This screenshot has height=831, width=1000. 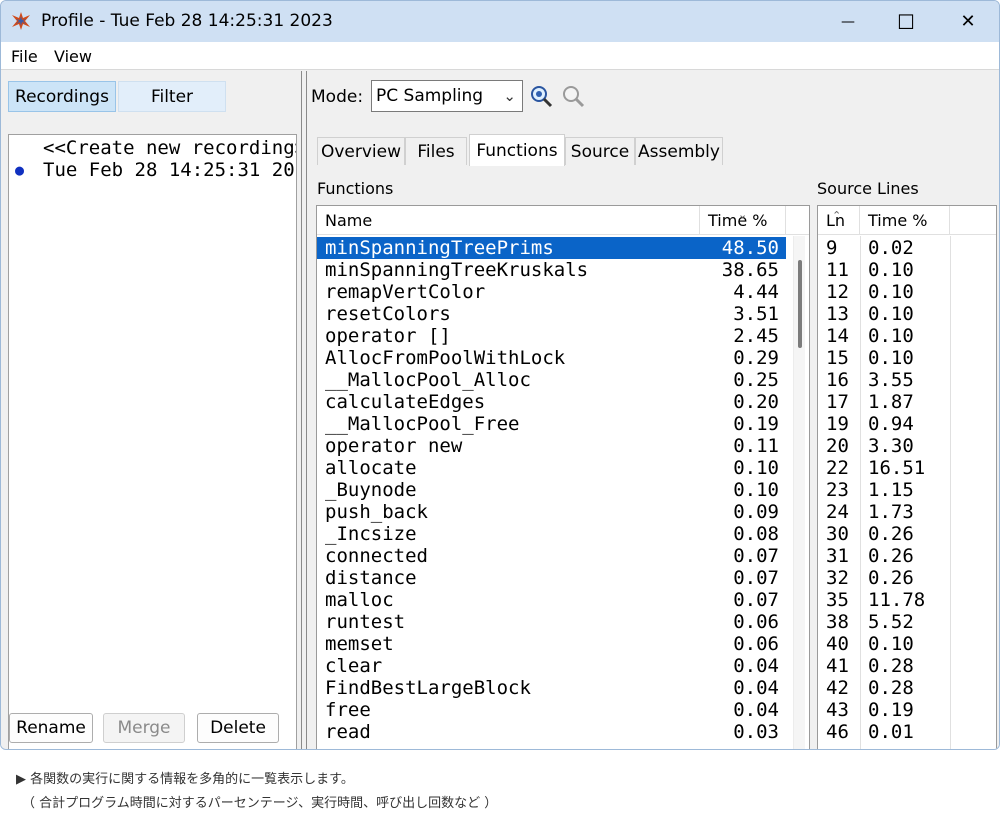 I want to click on table-row: connected 0.07, so click(x=563, y=556).